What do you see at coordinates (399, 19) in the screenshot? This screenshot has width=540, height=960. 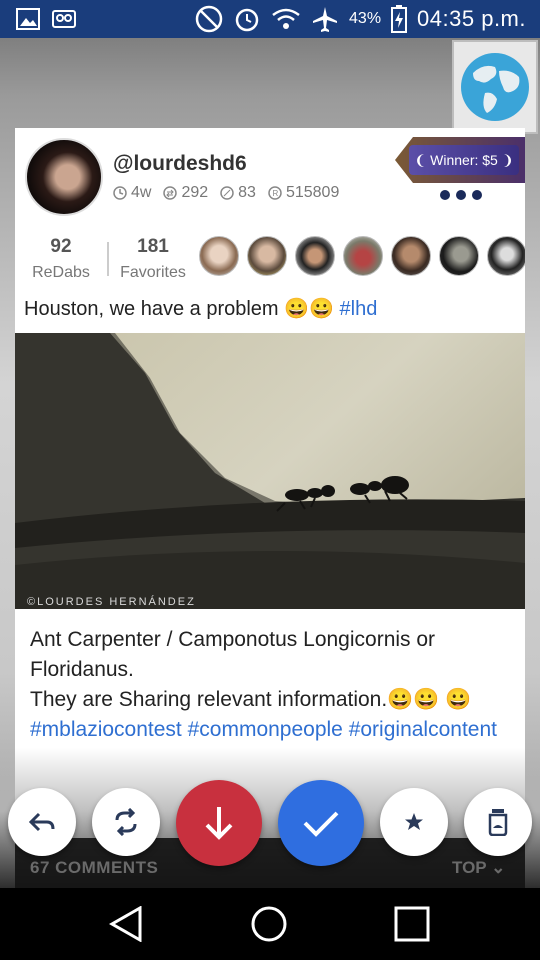 I see `battery-charging-icon` at bounding box center [399, 19].